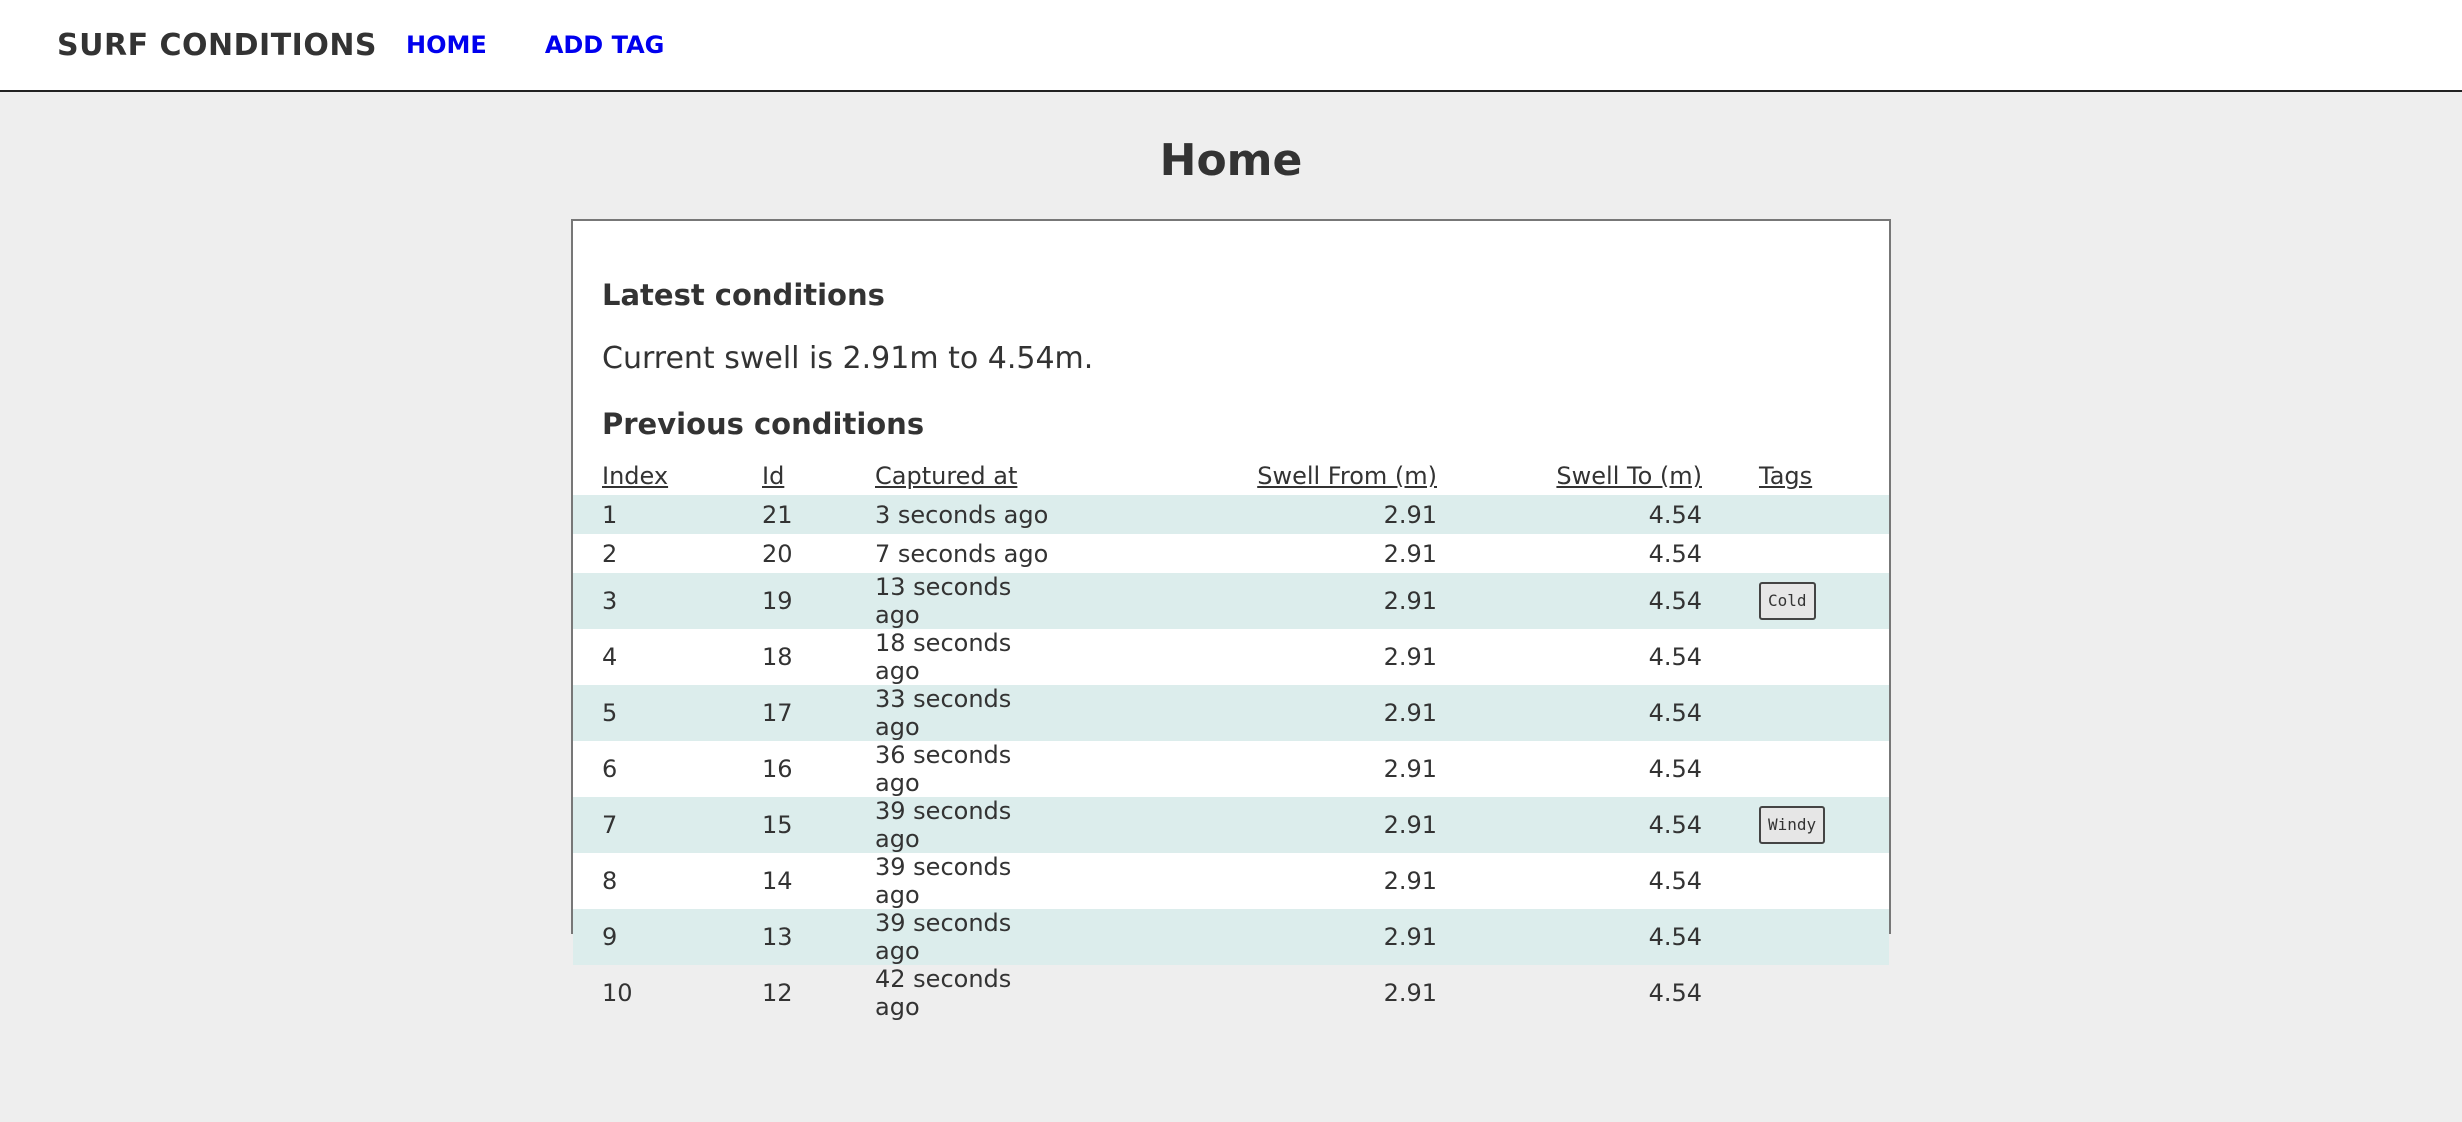 The width and height of the screenshot is (2462, 1122). Describe the element at coordinates (1231, 937) in the screenshot. I see `table-row: 9 13 39 seconds ago 2.91 4.54` at that location.